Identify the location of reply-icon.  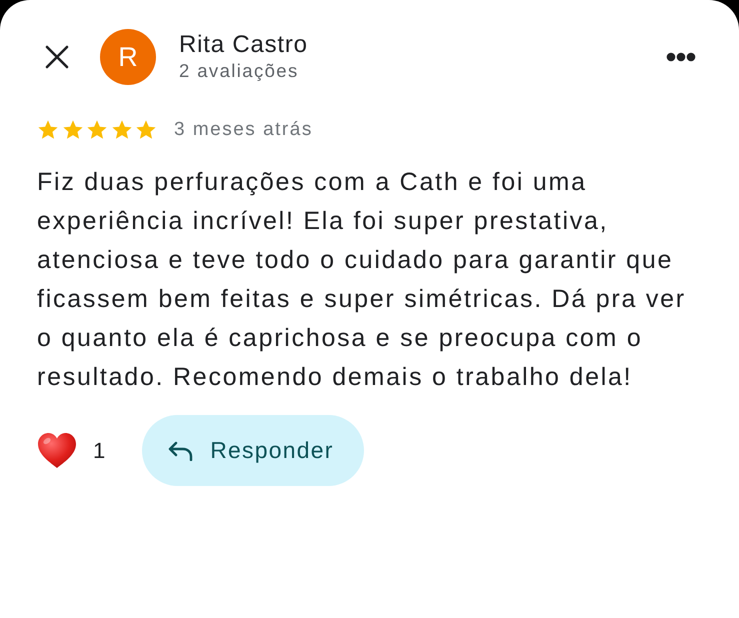
(181, 450).